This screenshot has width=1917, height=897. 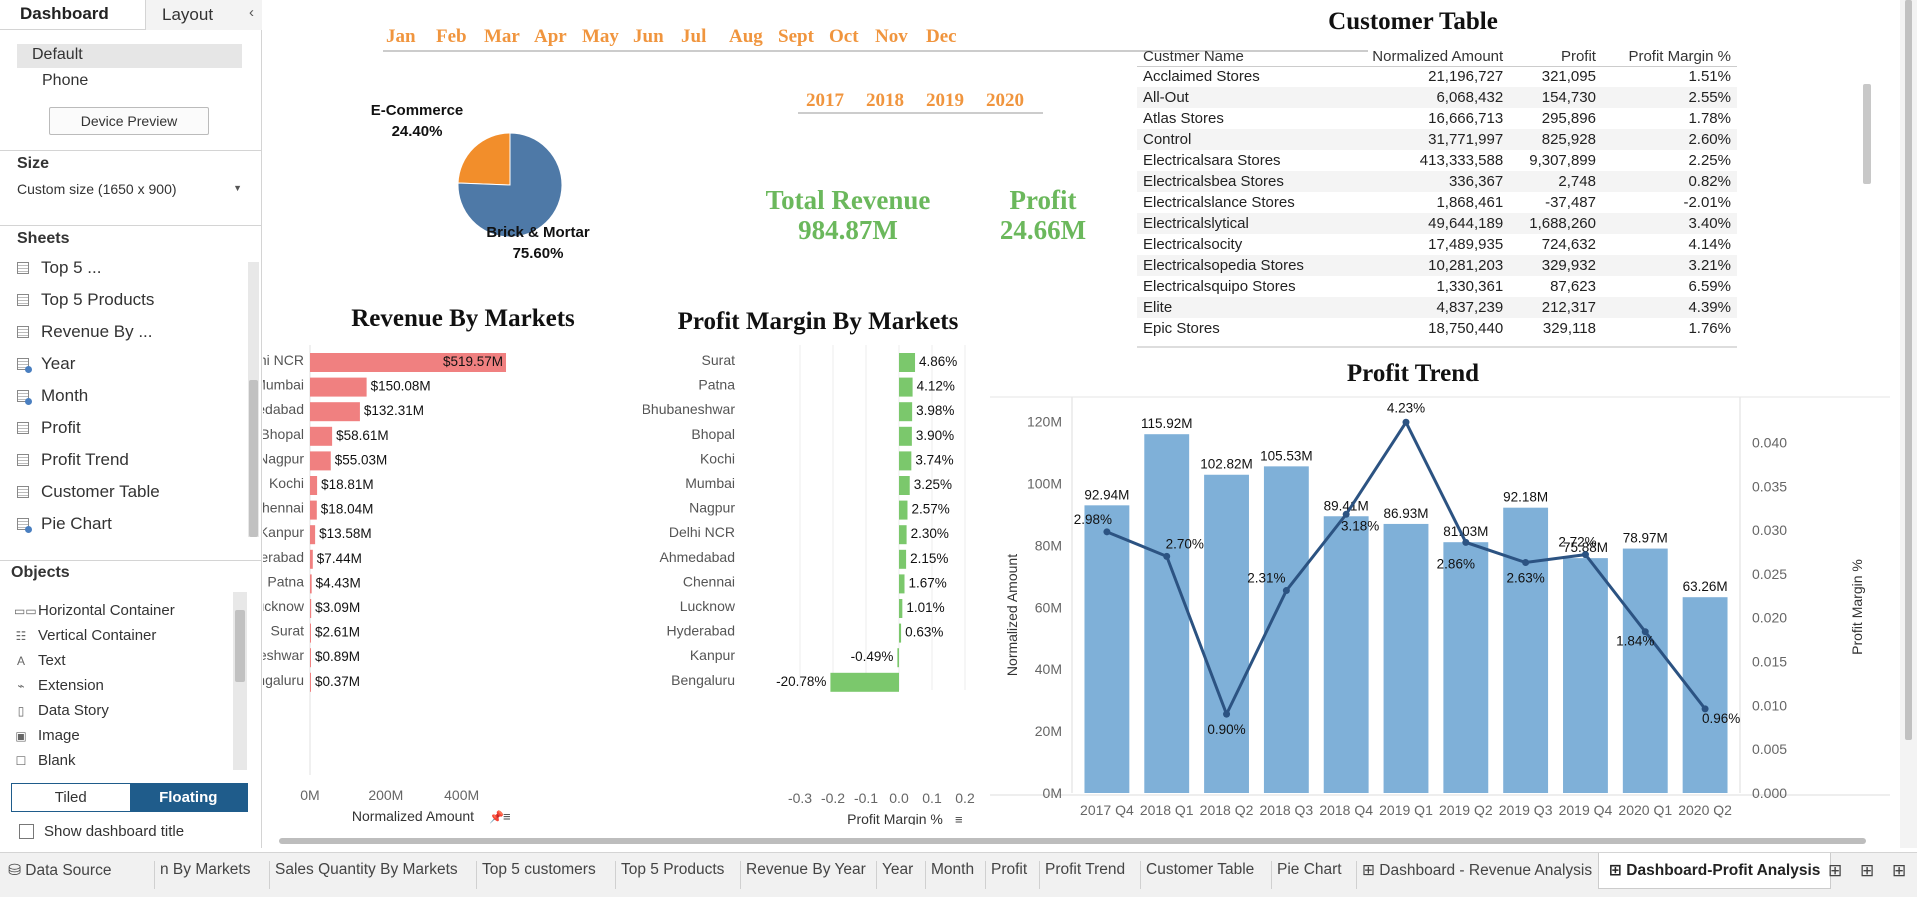 I want to click on table-row: Epic Stores 18,750,440 329,118 1.76%, so click(x=1437, y=328).